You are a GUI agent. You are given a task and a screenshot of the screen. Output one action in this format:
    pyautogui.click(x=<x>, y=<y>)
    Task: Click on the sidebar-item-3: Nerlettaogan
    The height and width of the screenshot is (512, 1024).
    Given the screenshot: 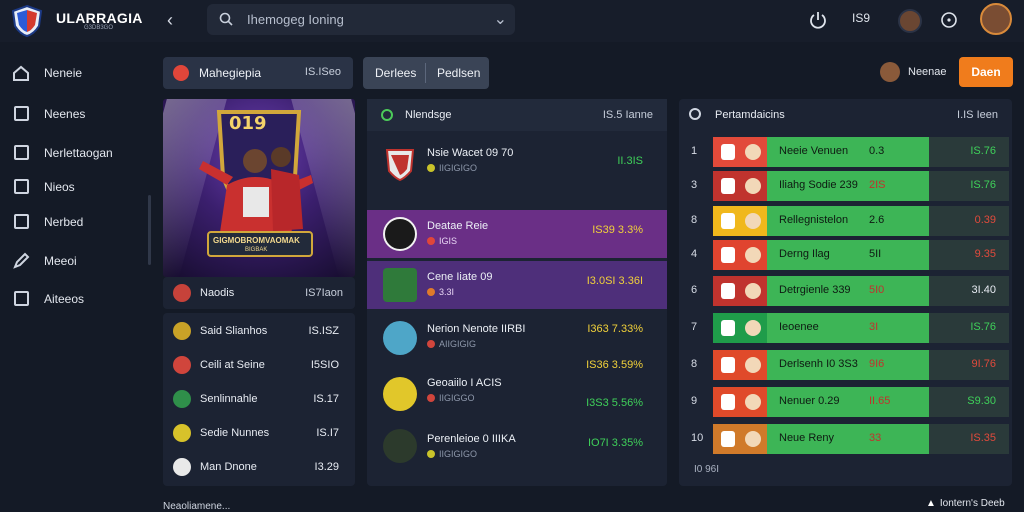 What is the action you would take?
    pyautogui.click(x=74, y=153)
    